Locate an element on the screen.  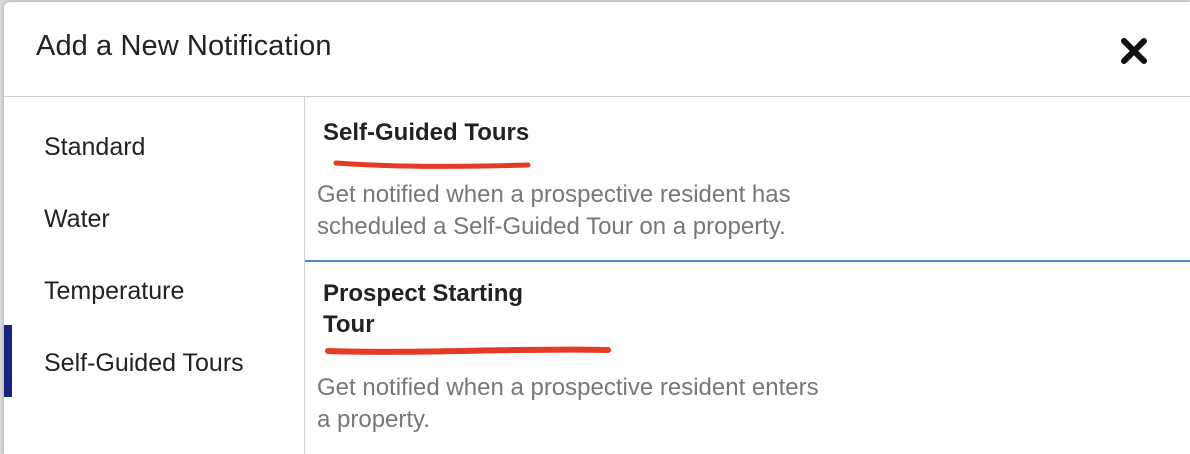
sidebar-item-standard: Standard is located at coordinates (154, 139).